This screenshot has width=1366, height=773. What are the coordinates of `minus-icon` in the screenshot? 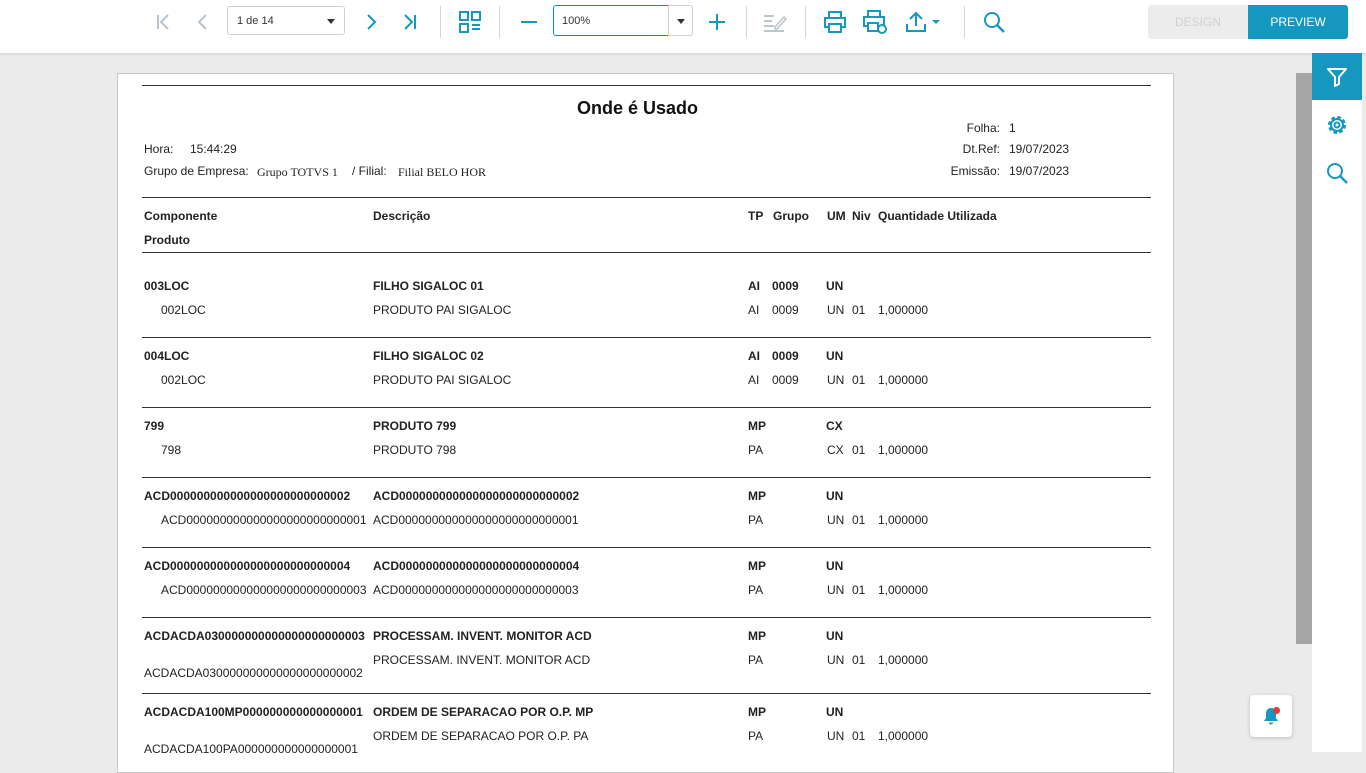 It's located at (529, 22).